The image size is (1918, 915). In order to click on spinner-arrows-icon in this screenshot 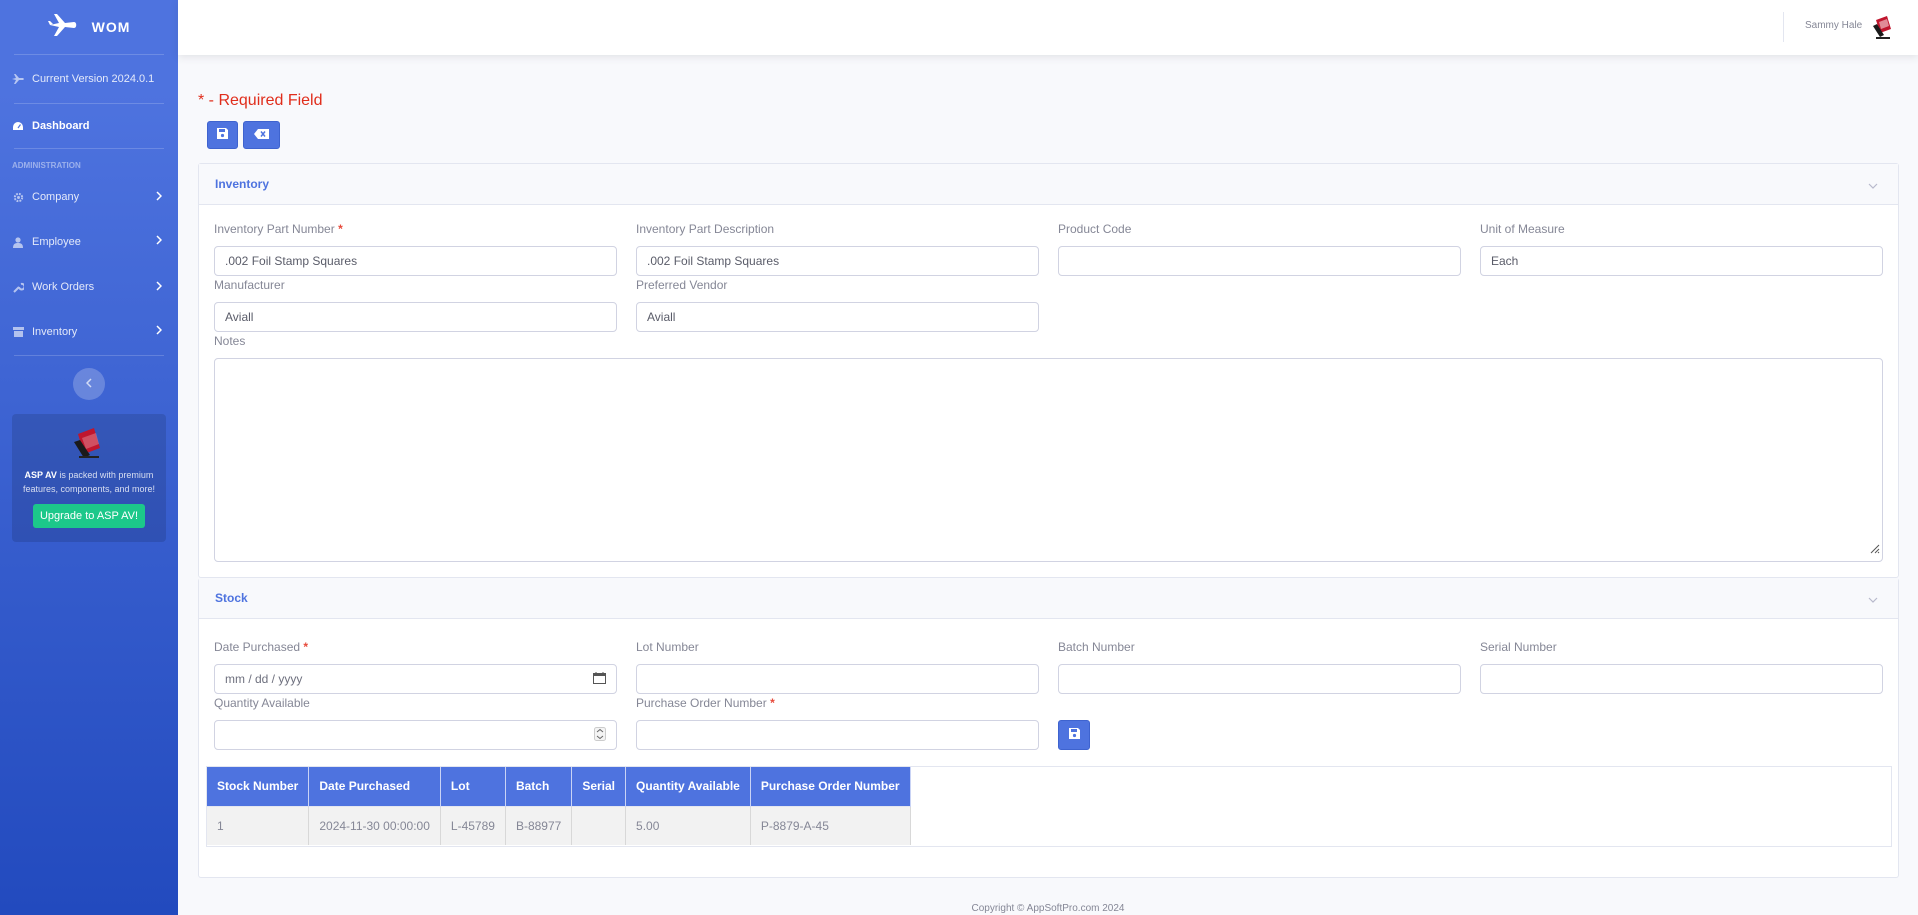, I will do `click(600, 735)`.